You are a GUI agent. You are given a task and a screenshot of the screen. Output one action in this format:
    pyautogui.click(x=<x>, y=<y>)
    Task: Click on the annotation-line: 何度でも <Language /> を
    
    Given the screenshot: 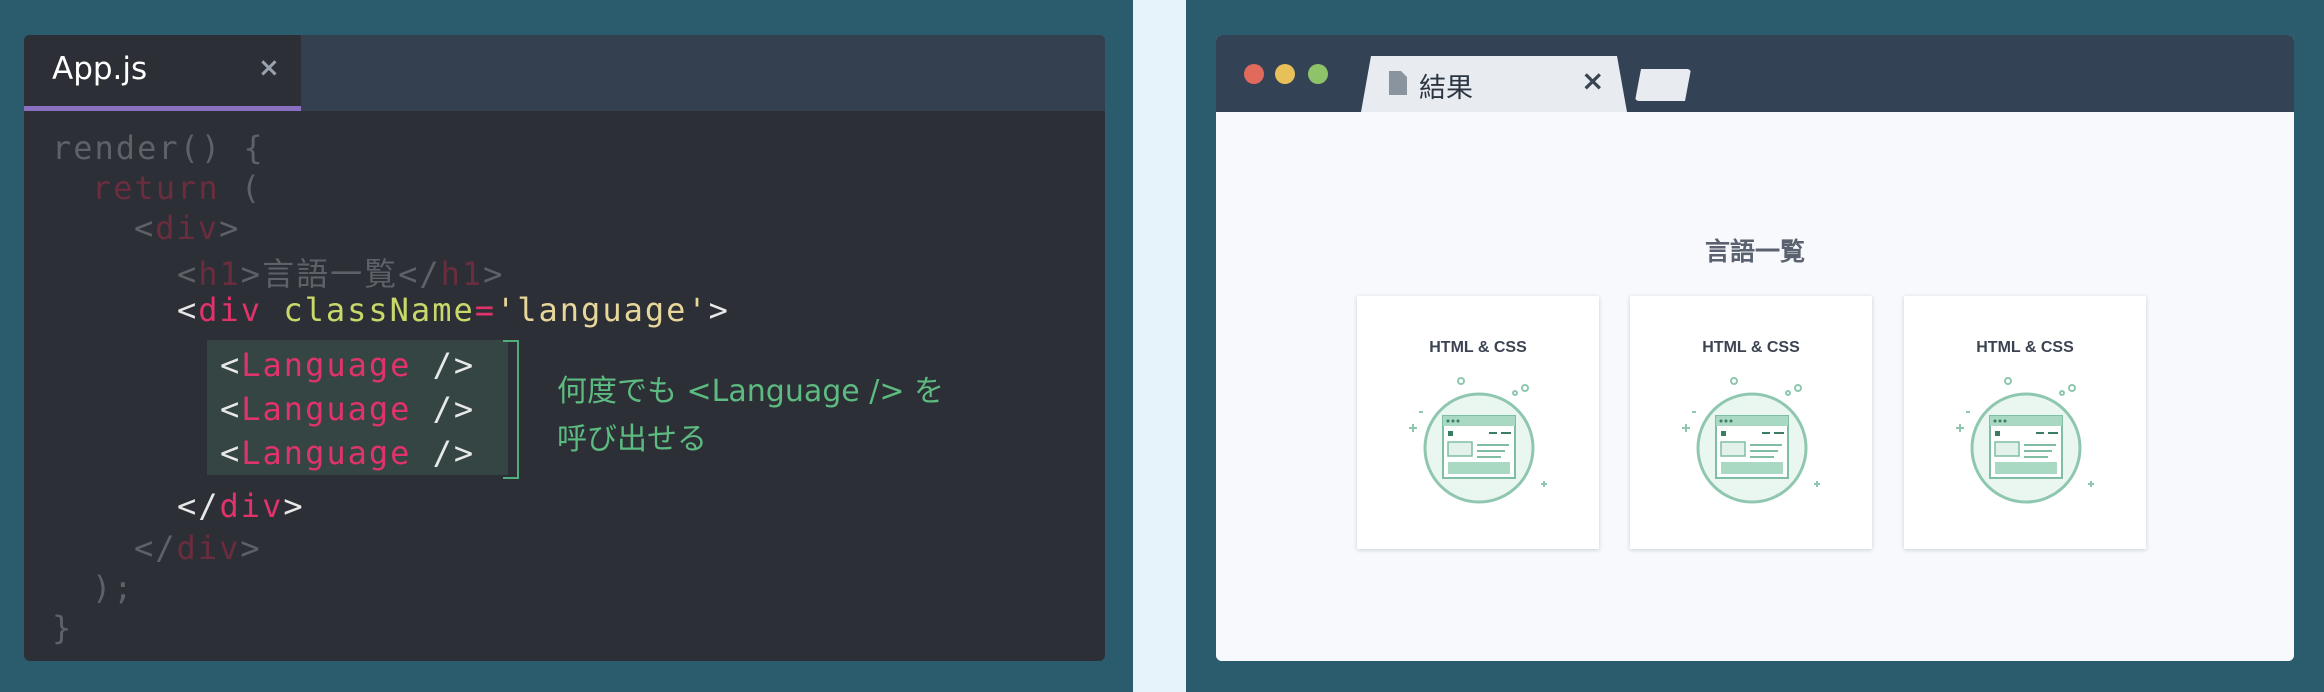 What is the action you would take?
    pyautogui.click(x=751, y=391)
    